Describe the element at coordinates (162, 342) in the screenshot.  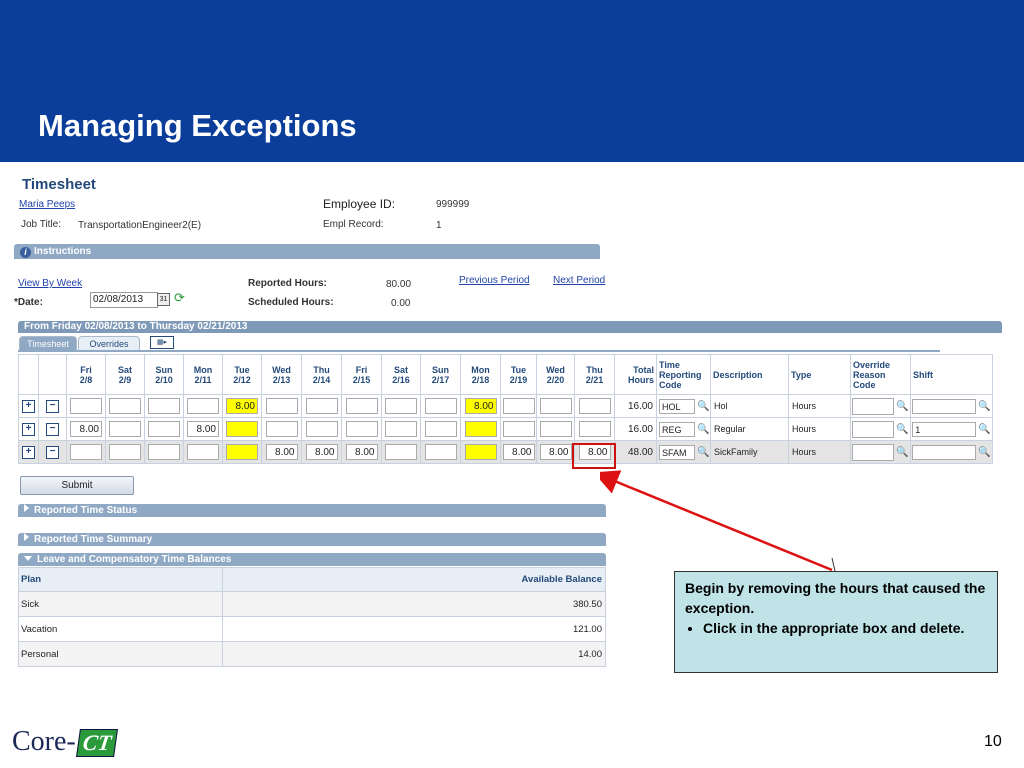
I see `show-all-columns-icon: ▦▸` at that location.